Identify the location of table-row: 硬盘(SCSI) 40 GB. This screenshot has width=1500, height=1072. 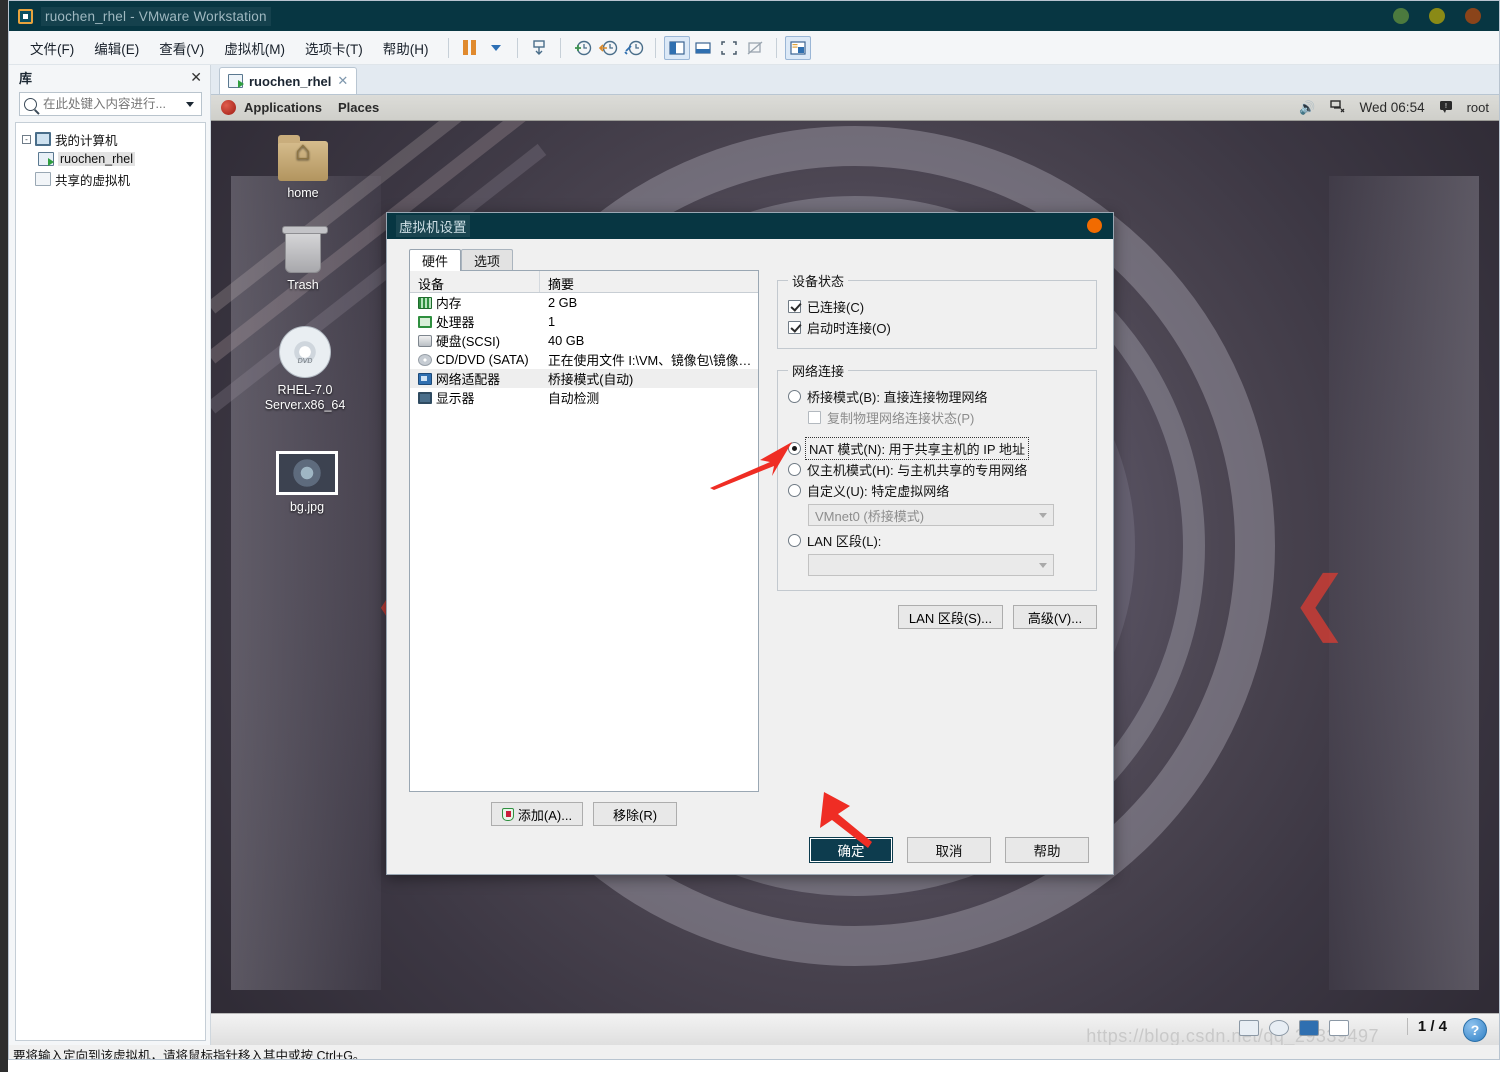
(584, 340).